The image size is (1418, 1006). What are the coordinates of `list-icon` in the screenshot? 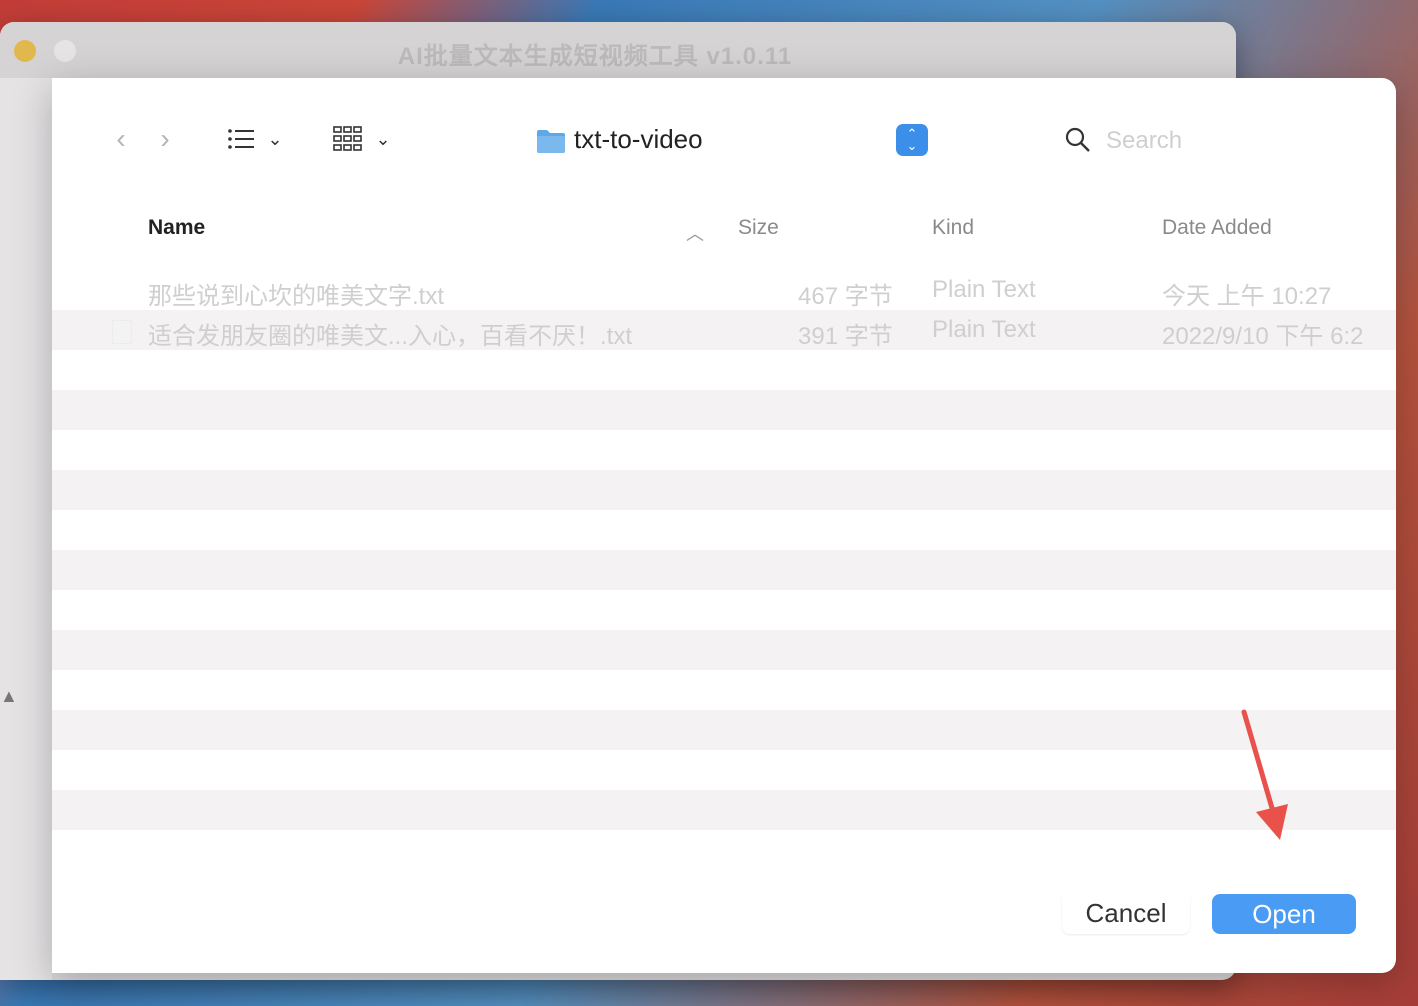 It's located at (241, 139).